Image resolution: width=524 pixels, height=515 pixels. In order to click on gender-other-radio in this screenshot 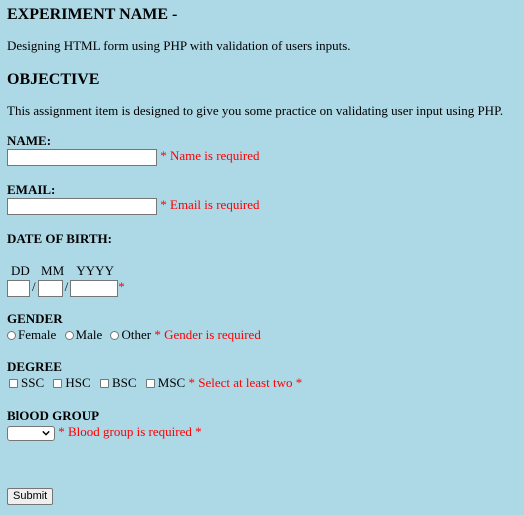, I will do `click(115, 335)`.